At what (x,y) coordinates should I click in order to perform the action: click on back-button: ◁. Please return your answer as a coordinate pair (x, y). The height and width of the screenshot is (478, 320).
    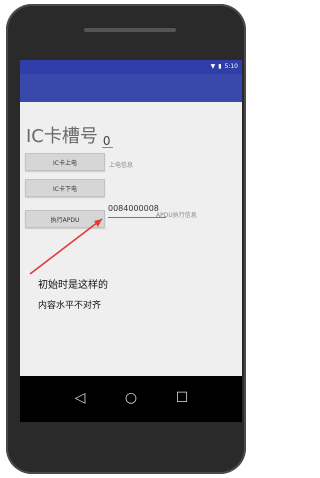
    Looking at the image, I should click on (80, 398).